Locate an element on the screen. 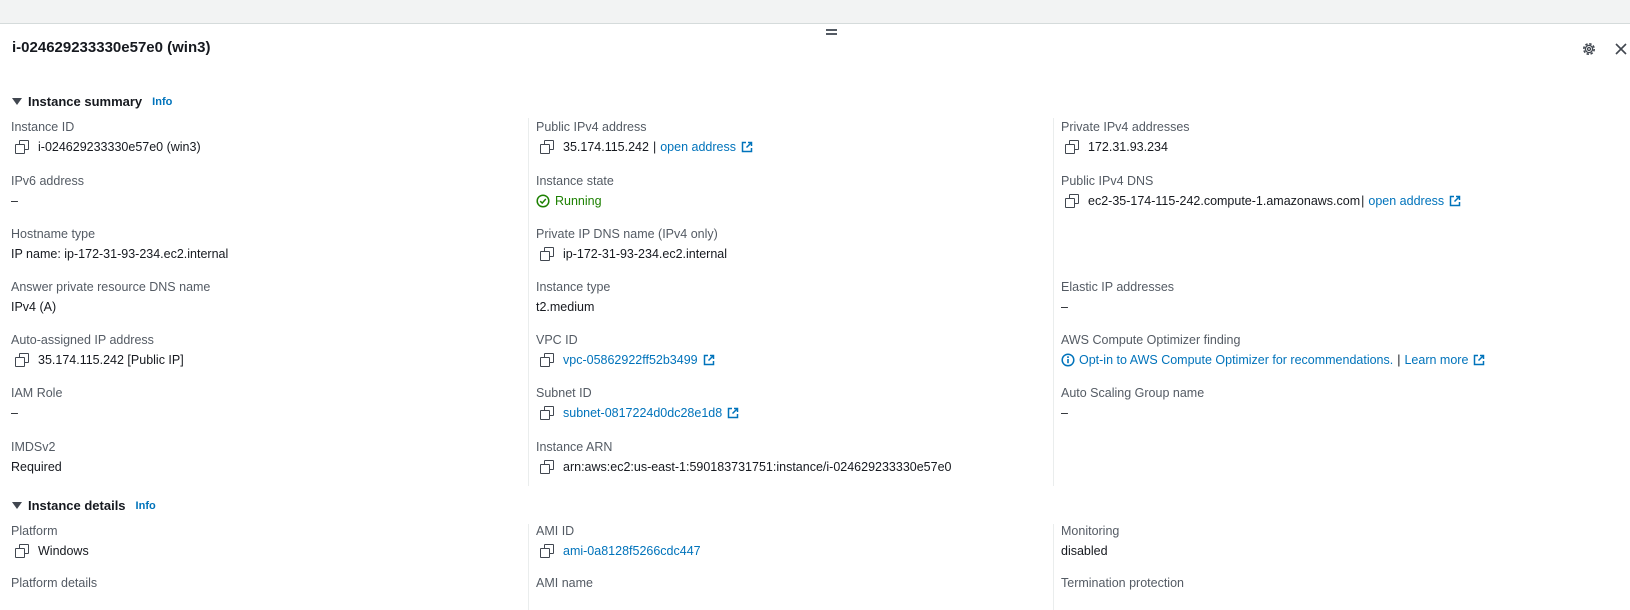 This screenshot has height=610, width=1630. field-label: Platform details is located at coordinates (54, 583).